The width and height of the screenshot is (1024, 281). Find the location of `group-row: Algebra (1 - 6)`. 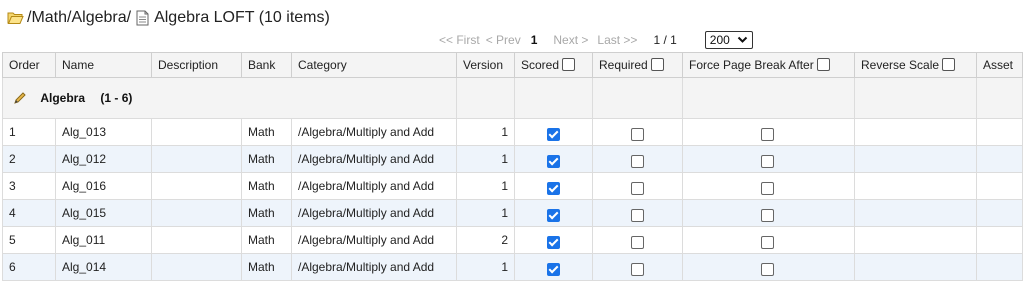

group-row: Algebra (1 - 6) is located at coordinates (512, 98).